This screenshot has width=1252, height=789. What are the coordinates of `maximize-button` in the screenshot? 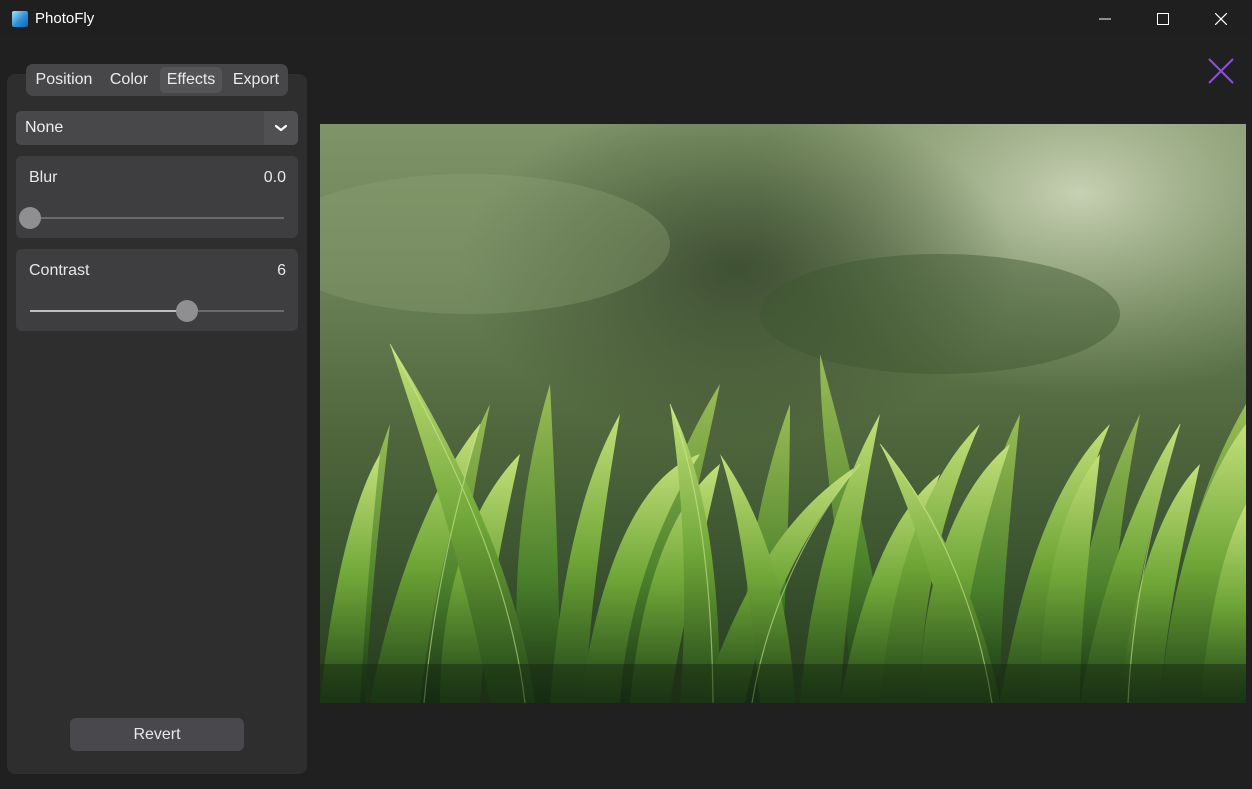 It's located at (1163, 19).